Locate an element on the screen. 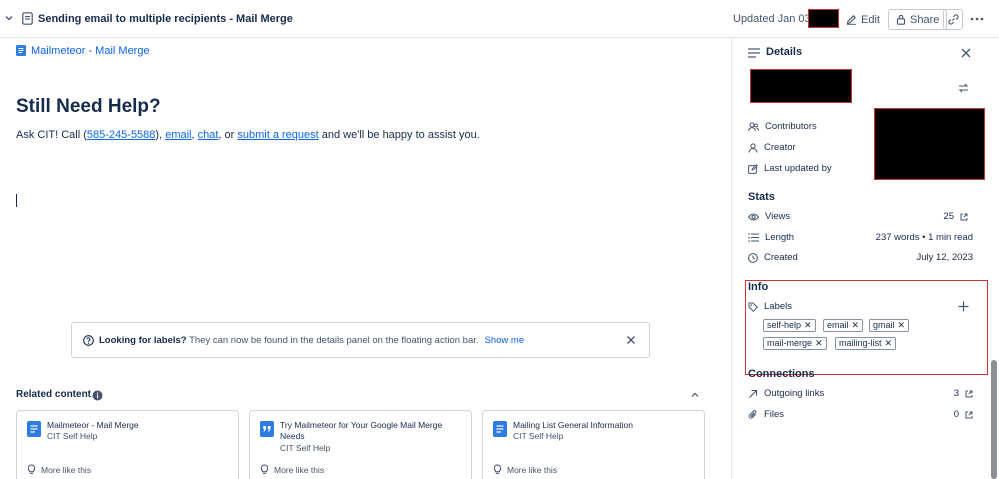 The image size is (999, 479). chevron-up-icon is located at coordinates (695, 395).